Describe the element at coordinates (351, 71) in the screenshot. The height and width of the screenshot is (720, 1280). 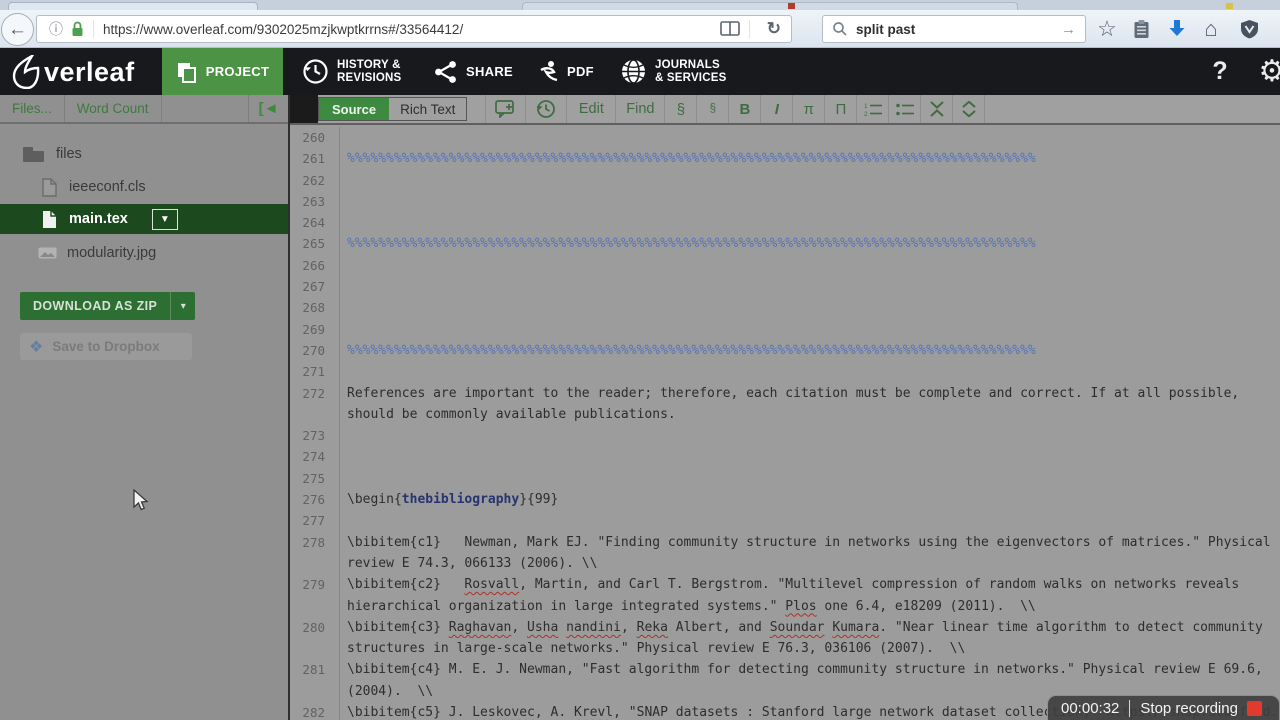
I see `history-revisions-button: HISTORY & REVISIONS` at that location.